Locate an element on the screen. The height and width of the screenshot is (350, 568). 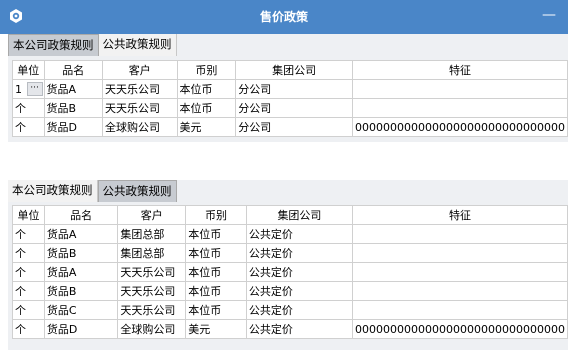
window-title: 售价政策 is located at coordinates (283, 17).